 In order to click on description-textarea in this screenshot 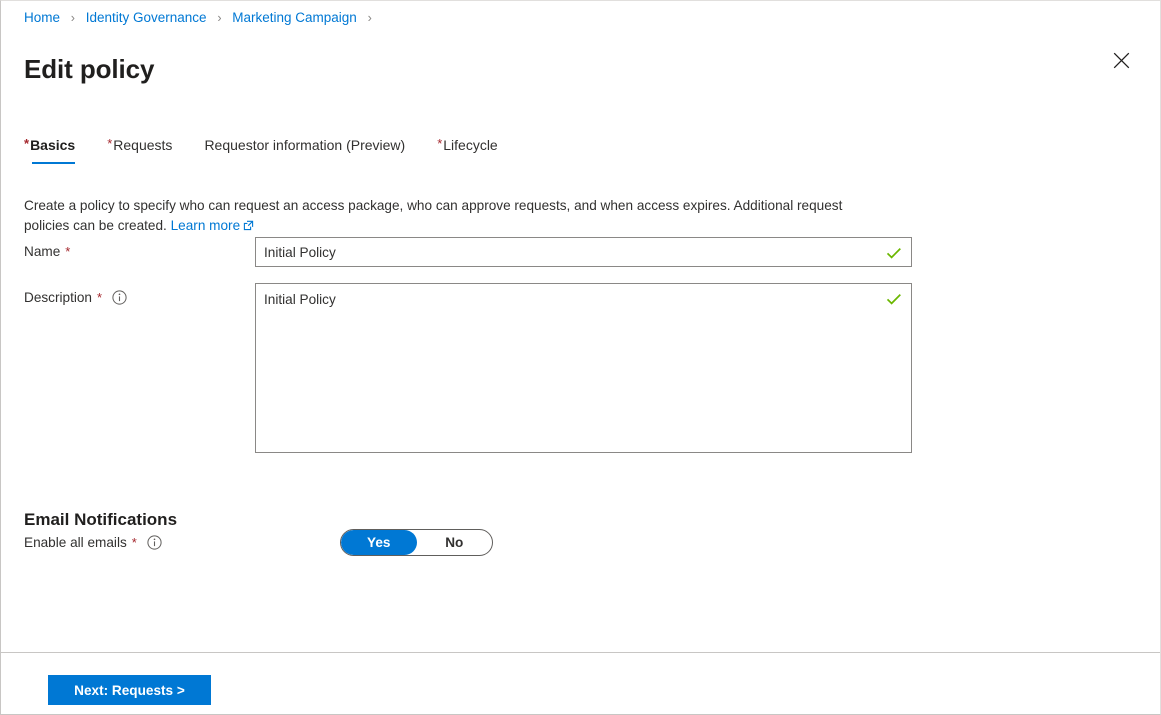, I will do `click(583, 368)`.